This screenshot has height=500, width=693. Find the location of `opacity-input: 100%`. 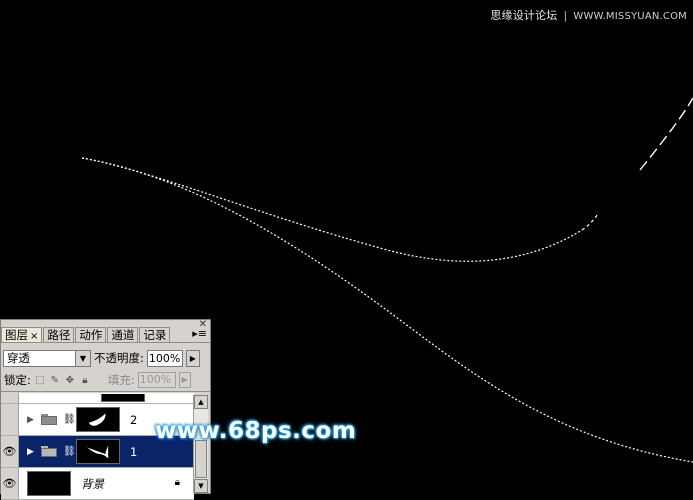

opacity-input: 100% is located at coordinates (164, 358).